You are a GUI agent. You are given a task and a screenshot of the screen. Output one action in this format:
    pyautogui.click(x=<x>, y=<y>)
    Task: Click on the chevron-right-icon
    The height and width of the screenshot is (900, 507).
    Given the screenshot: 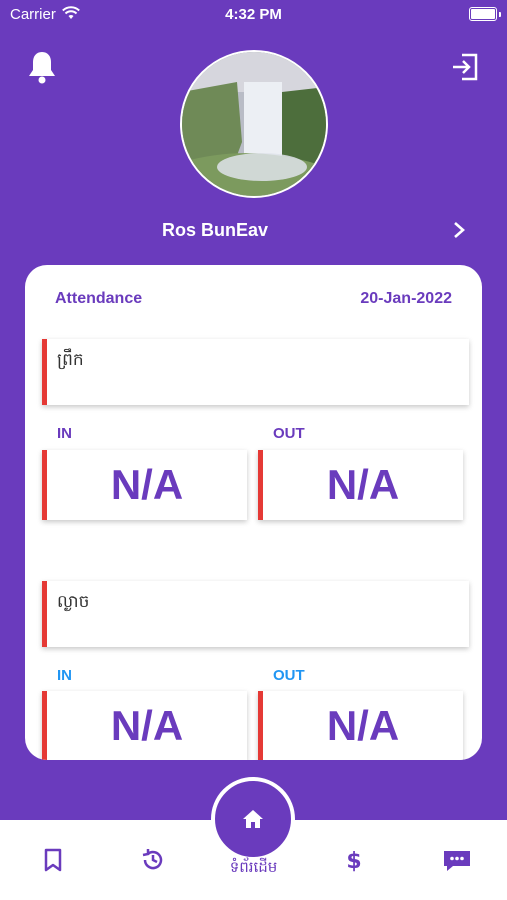 What is the action you would take?
    pyautogui.click(x=459, y=230)
    